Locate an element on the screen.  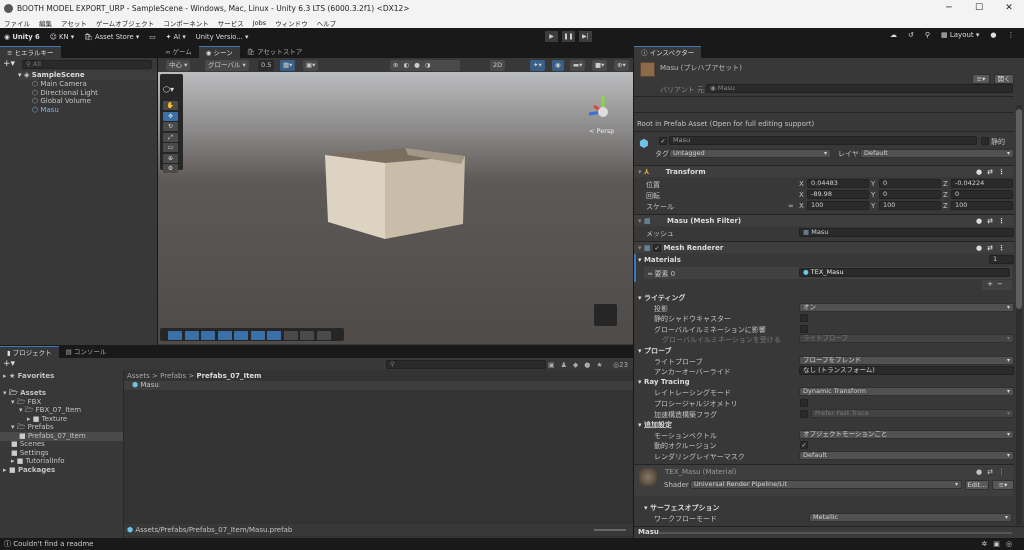
favorites-item: ▸ ★ Favorites is located at coordinates (28, 376).